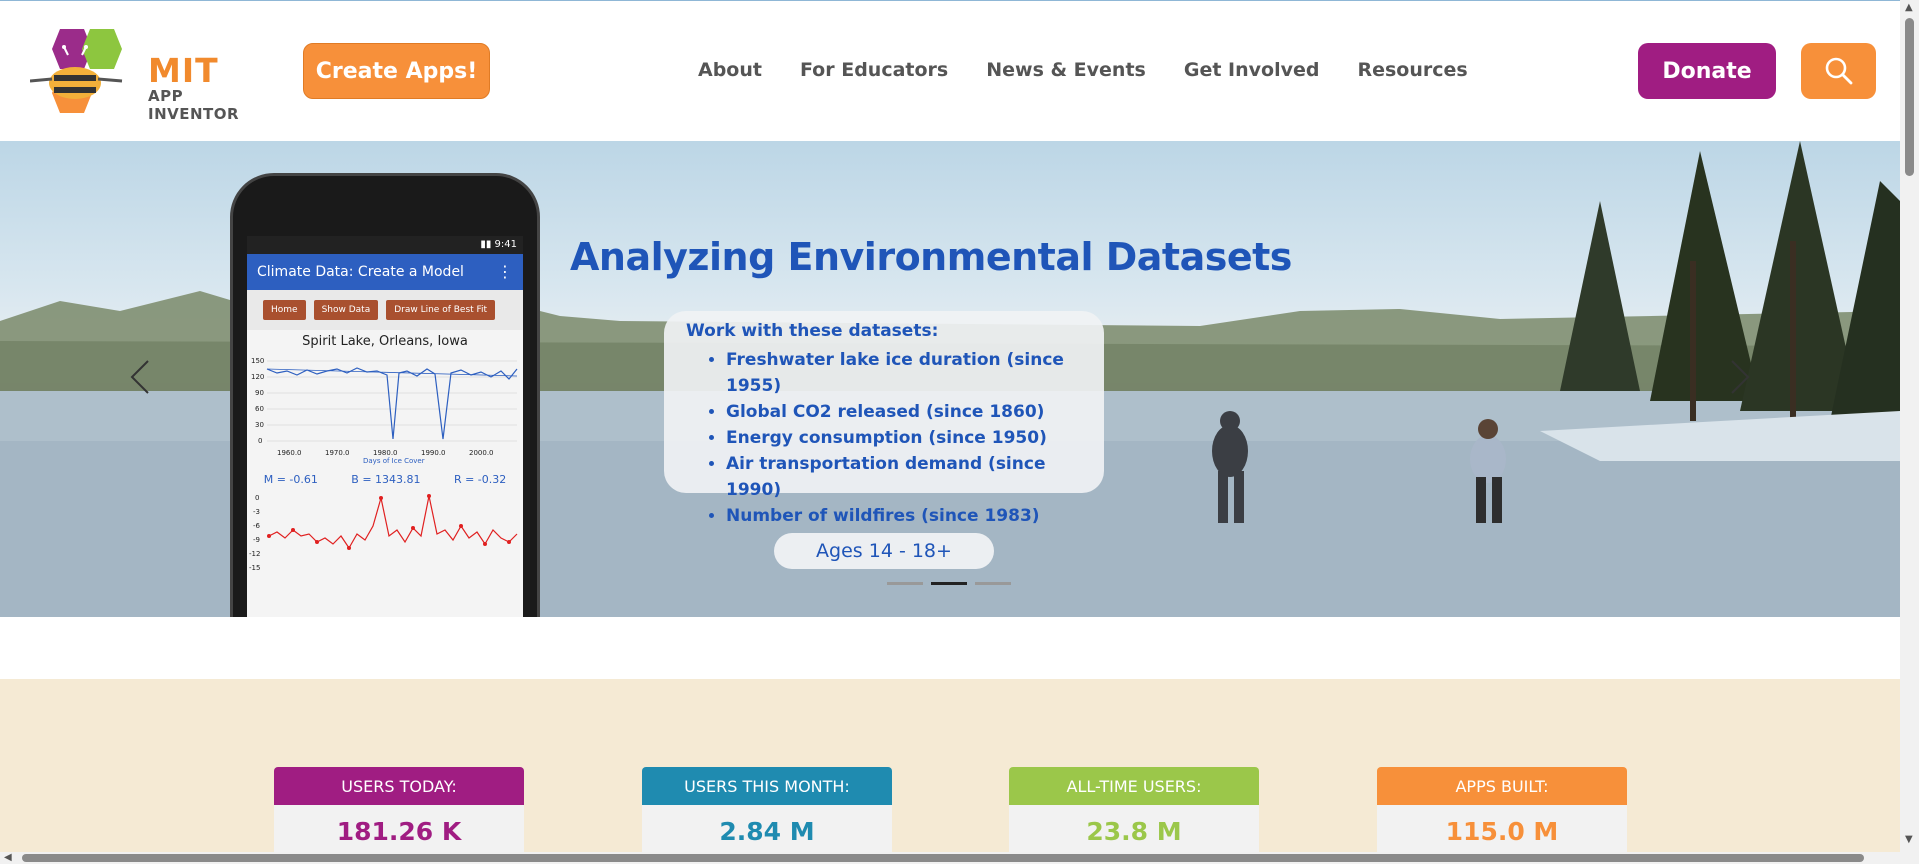  I want to click on datasets-heading: Work with these datasets:, so click(812, 331).